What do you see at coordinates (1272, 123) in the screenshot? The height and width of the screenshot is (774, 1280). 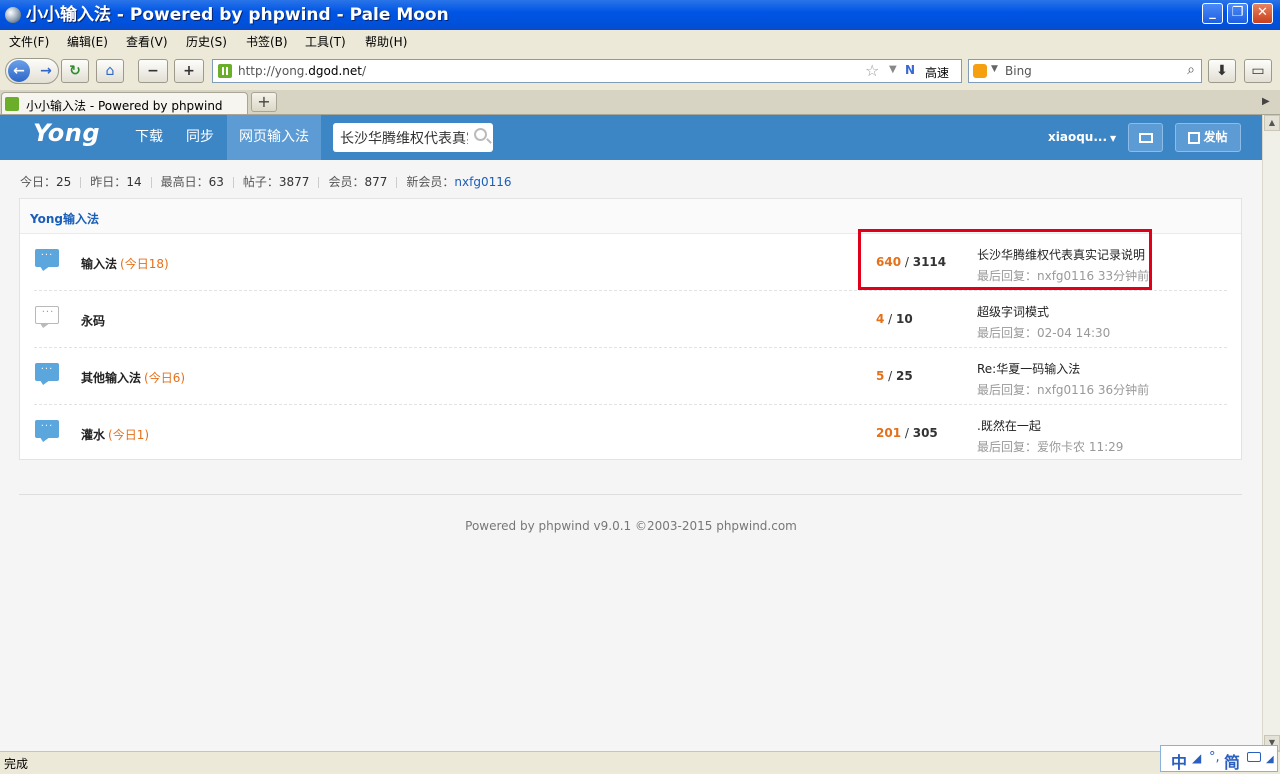 I see `scroll-up-icon: ▲` at bounding box center [1272, 123].